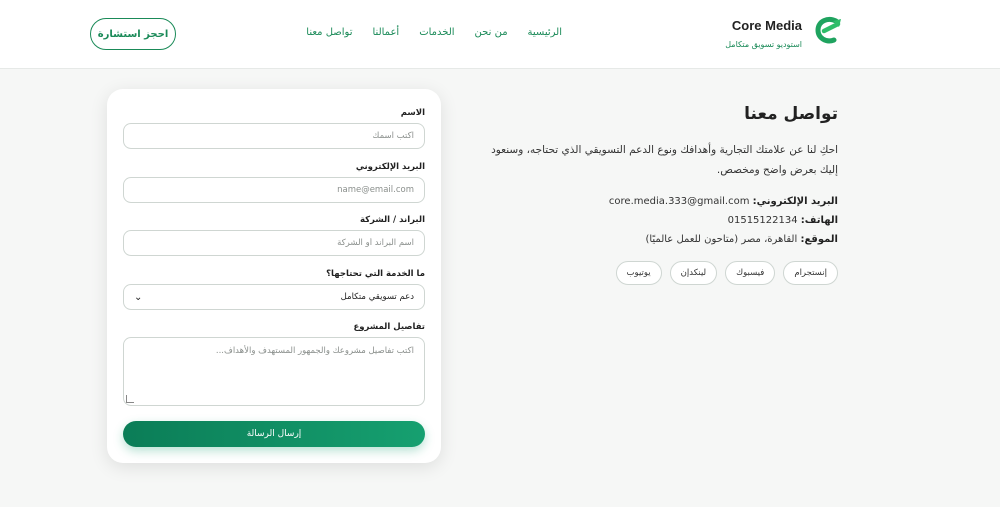 This screenshot has height=507, width=1000. What do you see at coordinates (386, 32) in the screenshot?
I see `nav-portfolio: أعمالنا` at bounding box center [386, 32].